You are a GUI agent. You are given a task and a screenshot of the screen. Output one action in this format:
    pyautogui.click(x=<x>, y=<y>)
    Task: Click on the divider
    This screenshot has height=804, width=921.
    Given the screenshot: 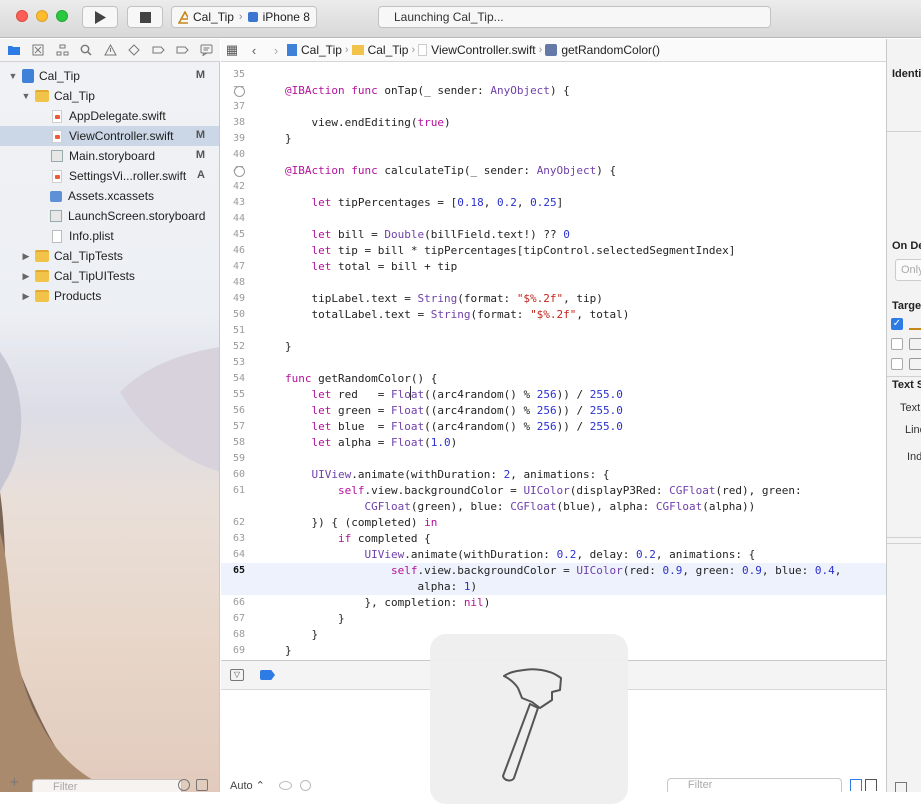 What is the action you would take?
    pyautogui.click(x=904, y=543)
    